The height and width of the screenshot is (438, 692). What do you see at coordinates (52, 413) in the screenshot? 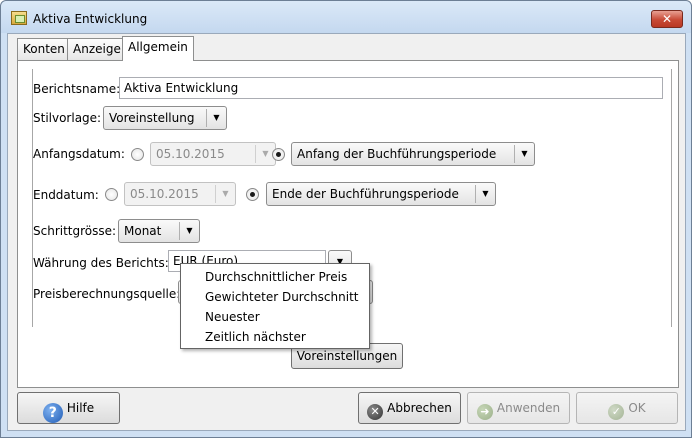
I see `help-icon: ?` at bounding box center [52, 413].